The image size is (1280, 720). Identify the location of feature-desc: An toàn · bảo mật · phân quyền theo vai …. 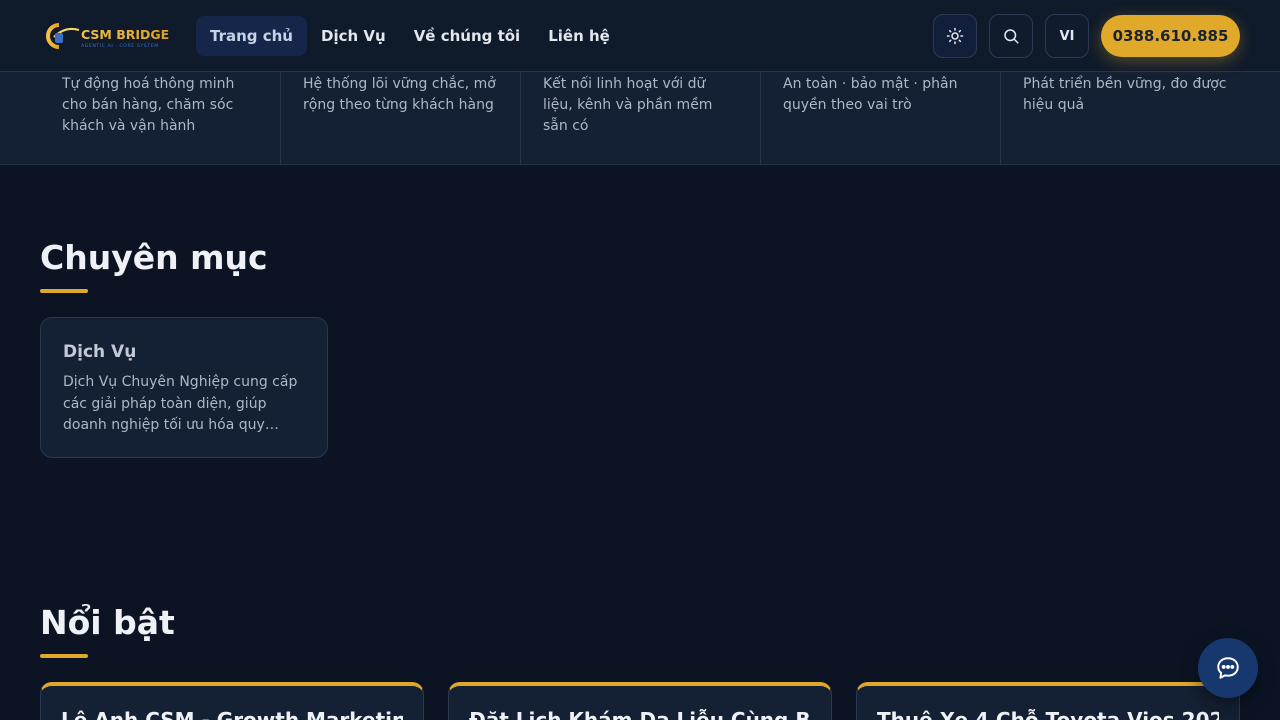
(870, 94).